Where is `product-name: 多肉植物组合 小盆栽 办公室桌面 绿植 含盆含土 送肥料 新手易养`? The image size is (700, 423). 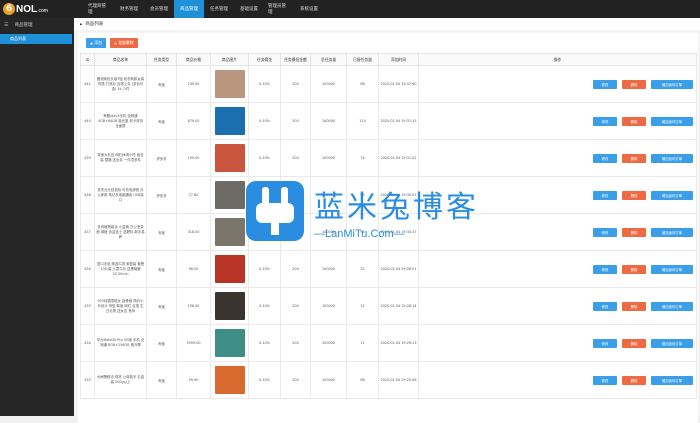
product-name: 多肉植物组合 小盆栽 办公室桌面 绿植 含盆含土 送肥料 新手易养 is located at coordinates (120, 232).